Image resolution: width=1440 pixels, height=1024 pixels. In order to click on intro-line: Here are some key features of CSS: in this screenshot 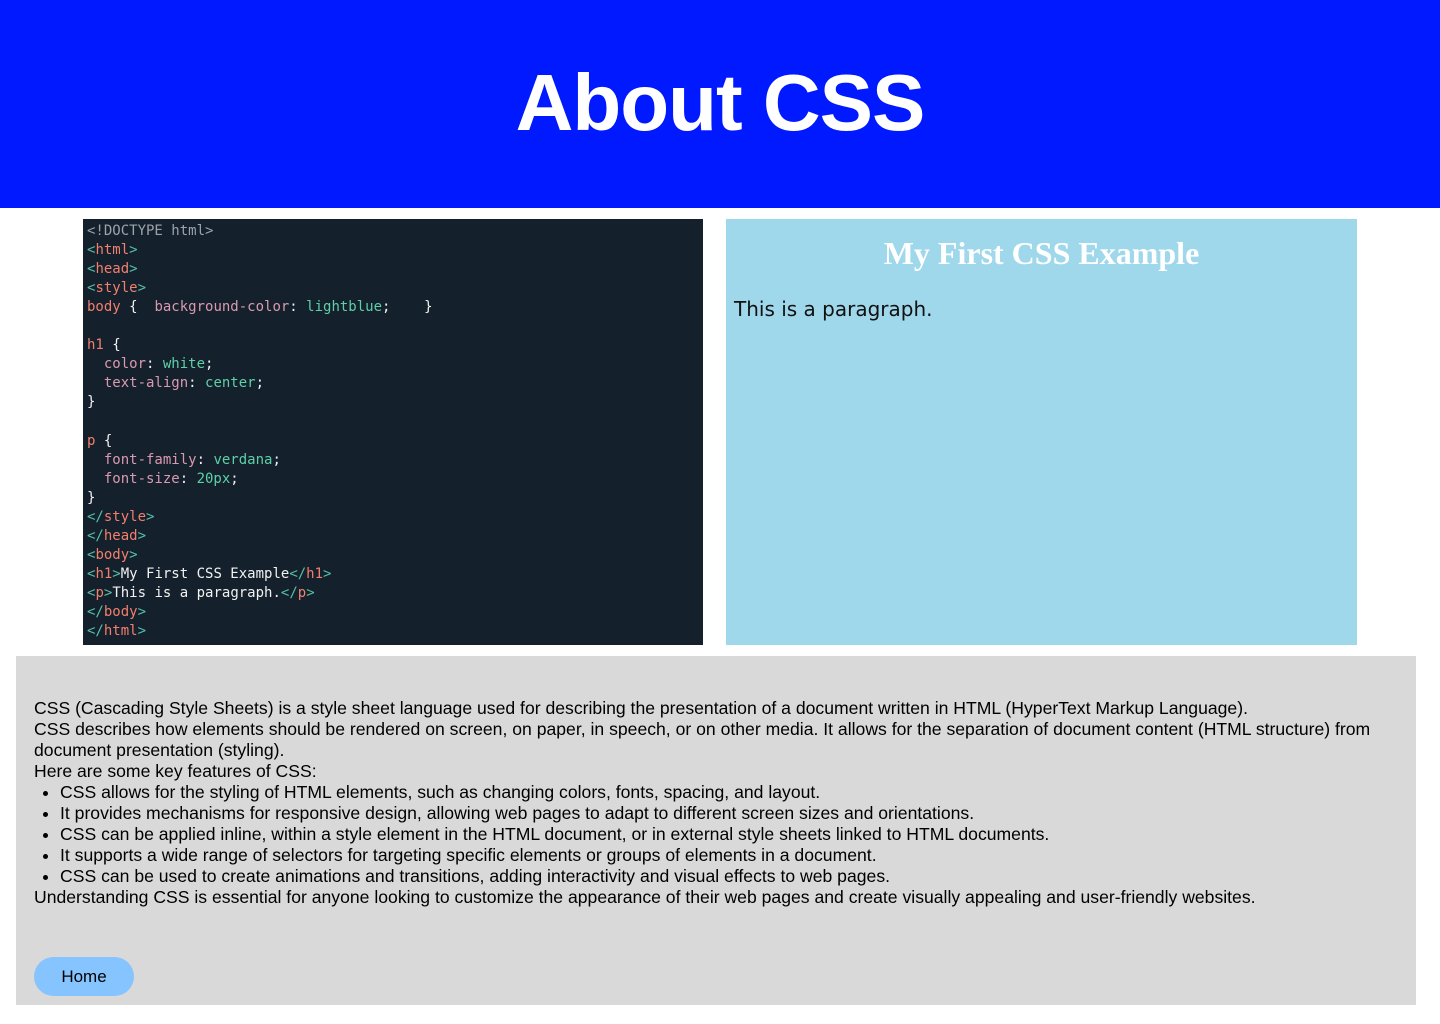, I will do `click(175, 771)`.